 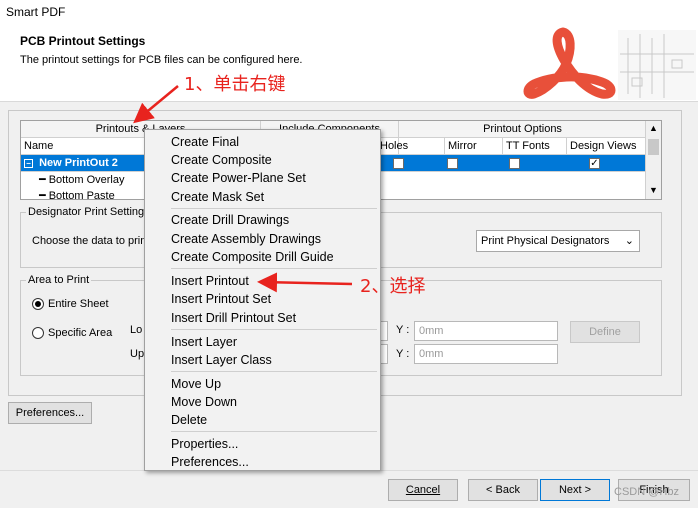 What do you see at coordinates (156, 104) in the screenshot?
I see `step1-arrow` at bounding box center [156, 104].